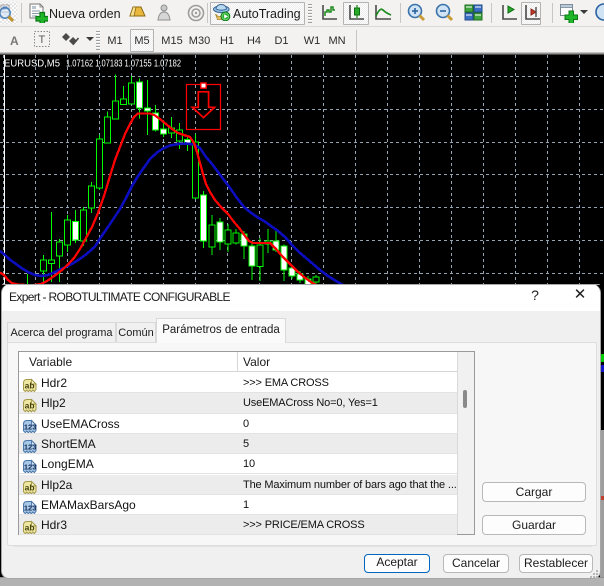 This screenshot has width=604, height=586. I want to click on svg-text: EURUSD,M5, so click(32, 64).